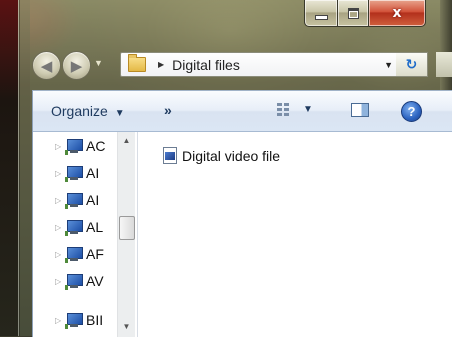  I want to click on file-name: Digital video file, so click(231, 155).